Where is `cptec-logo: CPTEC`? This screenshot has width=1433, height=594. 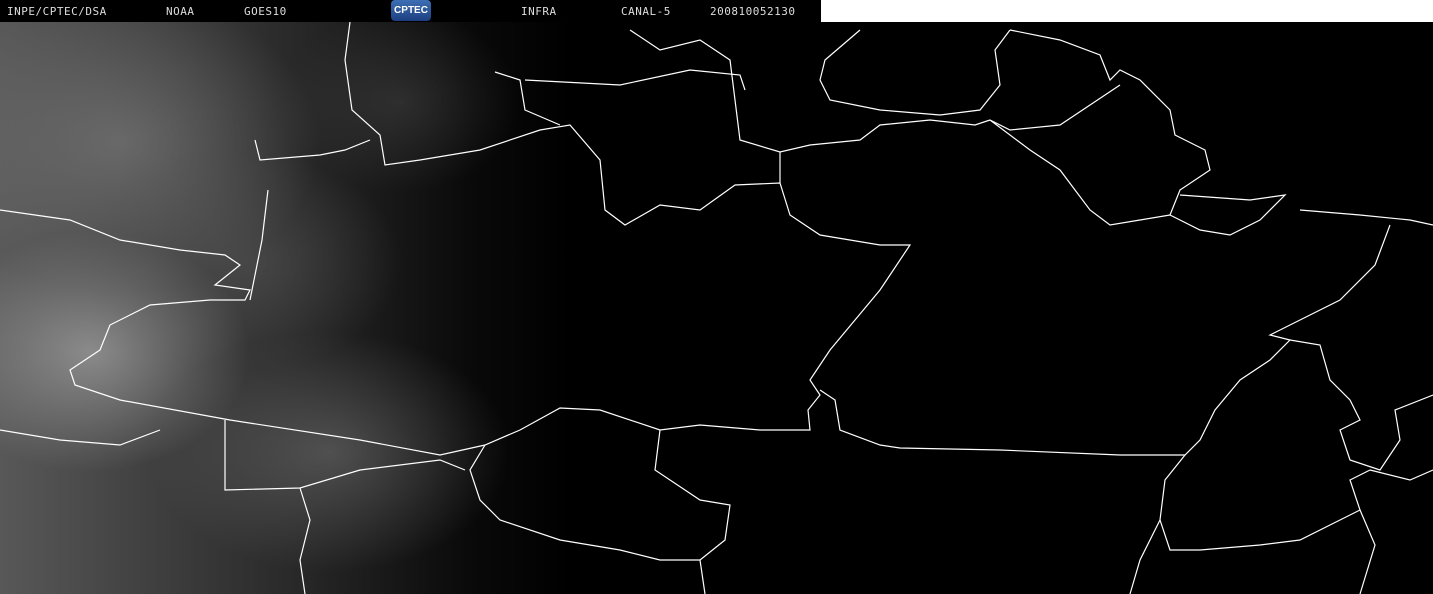 cptec-logo: CPTEC is located at coordinates (411, 10).